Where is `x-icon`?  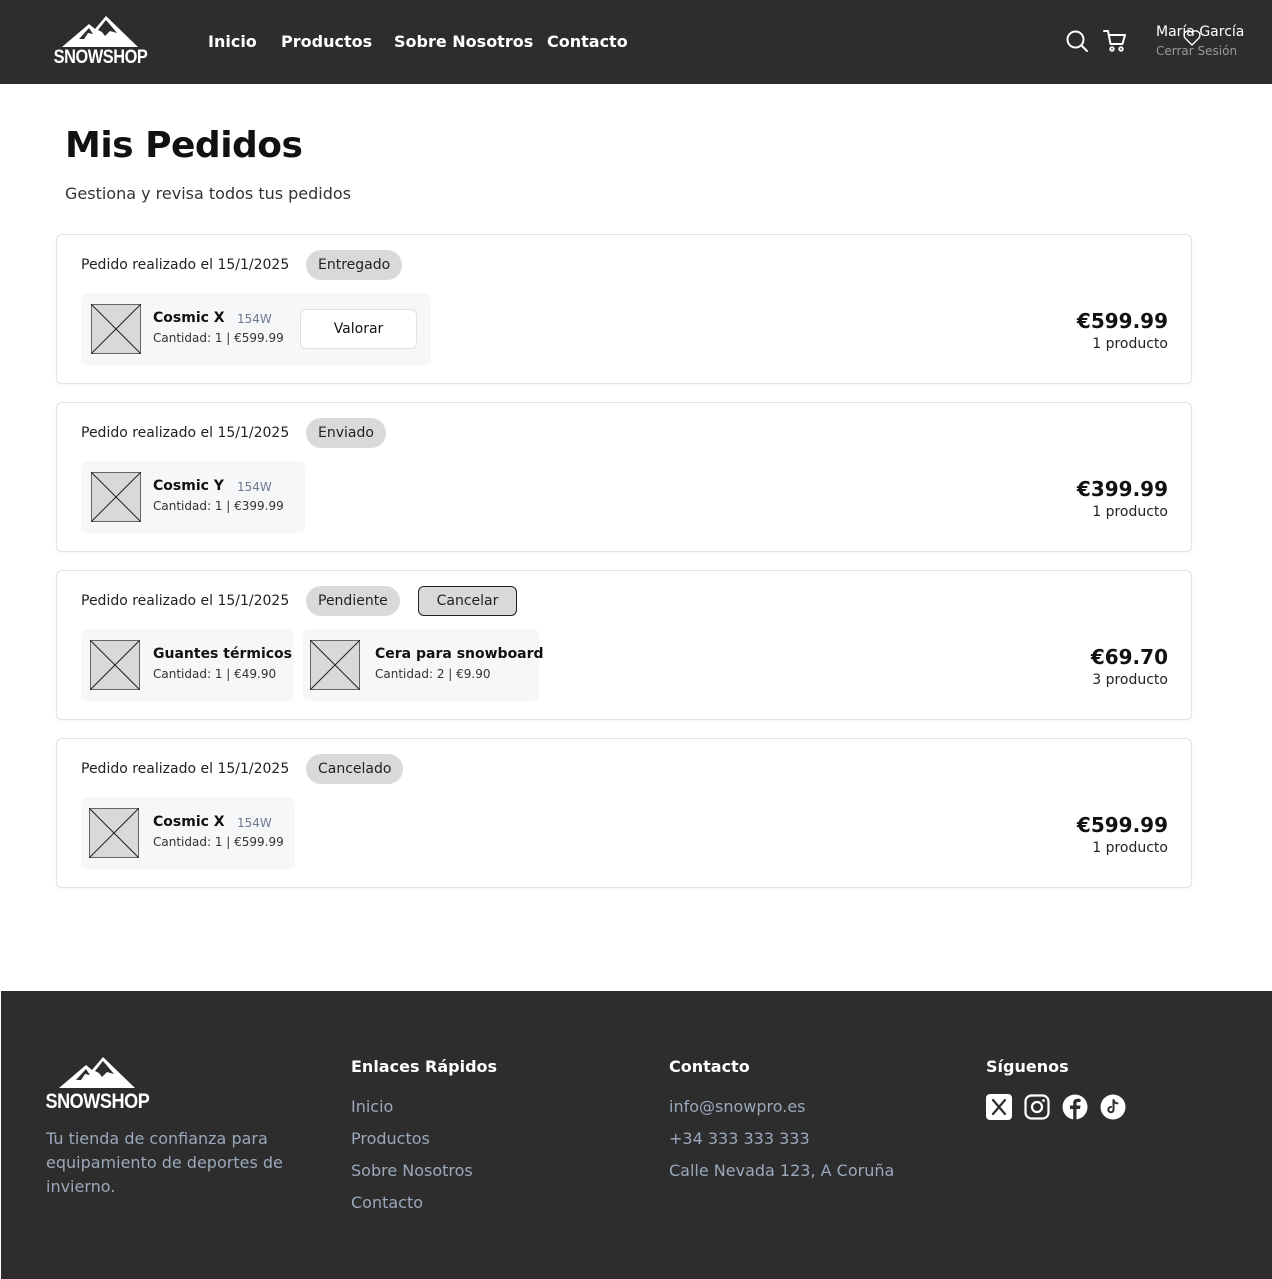 x-icon is located at coordinates (999, 1107).